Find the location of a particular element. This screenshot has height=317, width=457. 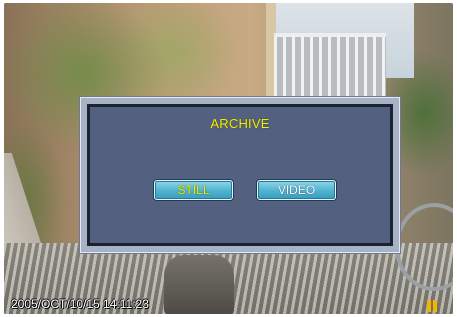

camera-image-planter is located at coordinates (199, 284).